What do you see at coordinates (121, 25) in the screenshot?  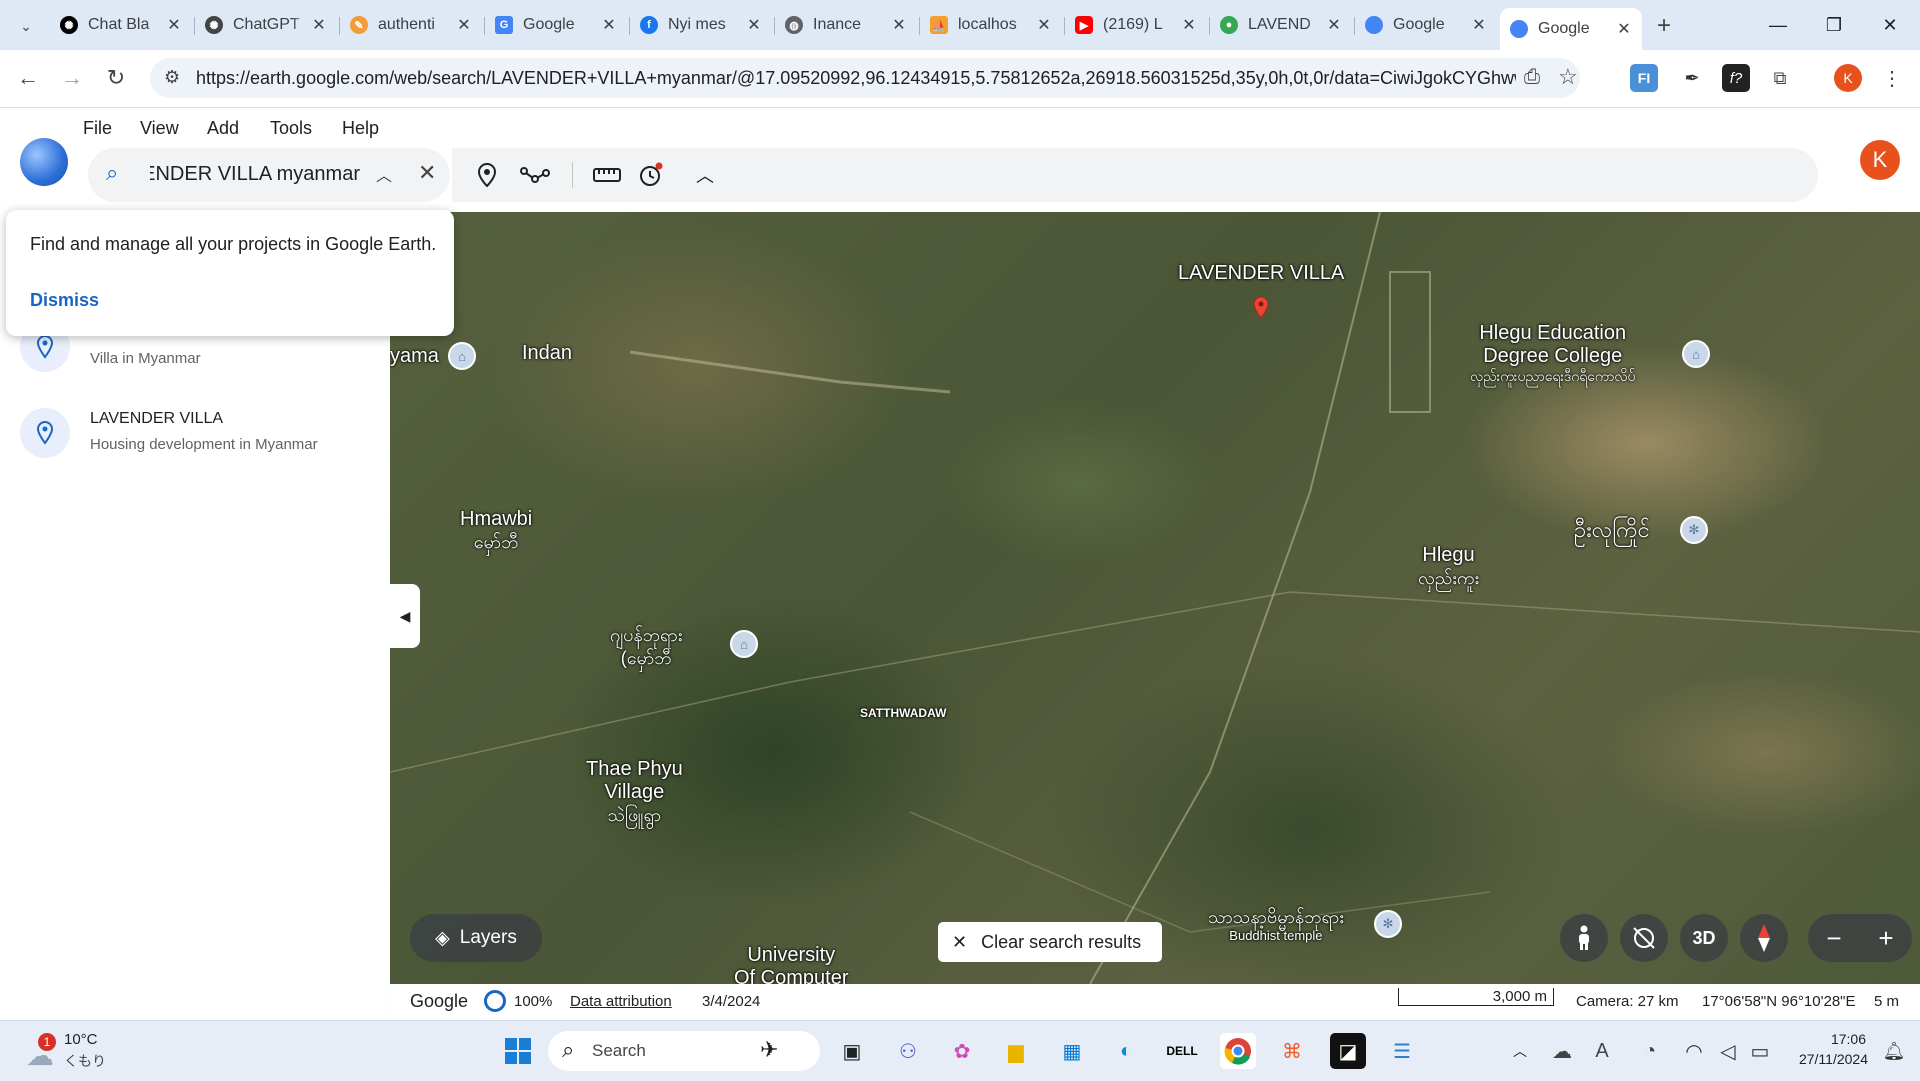 I see `tab-chat-bla: ✺ Chat Bla ✕` at bounding box center [121, 25].